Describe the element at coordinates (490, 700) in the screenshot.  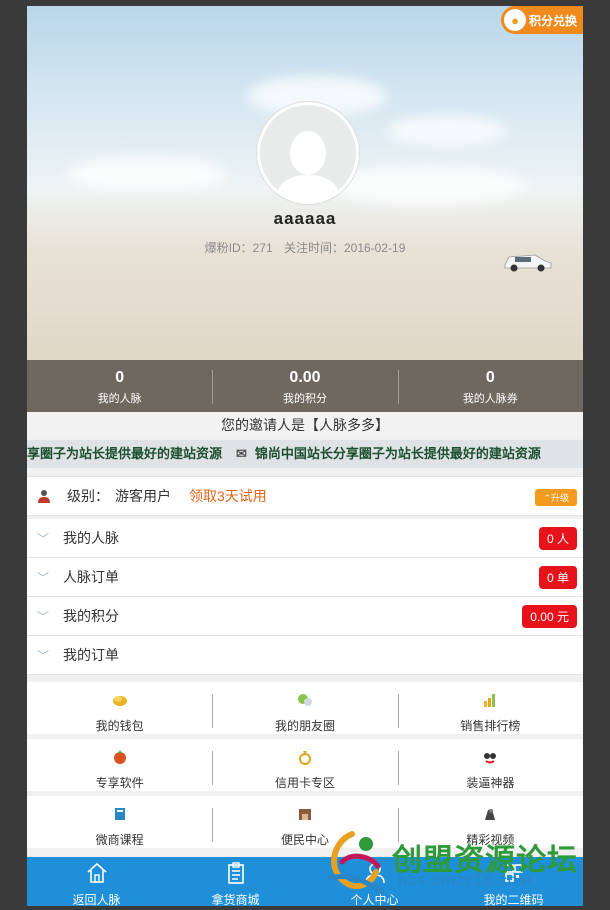
I see `bar-chart-icon` at that location.